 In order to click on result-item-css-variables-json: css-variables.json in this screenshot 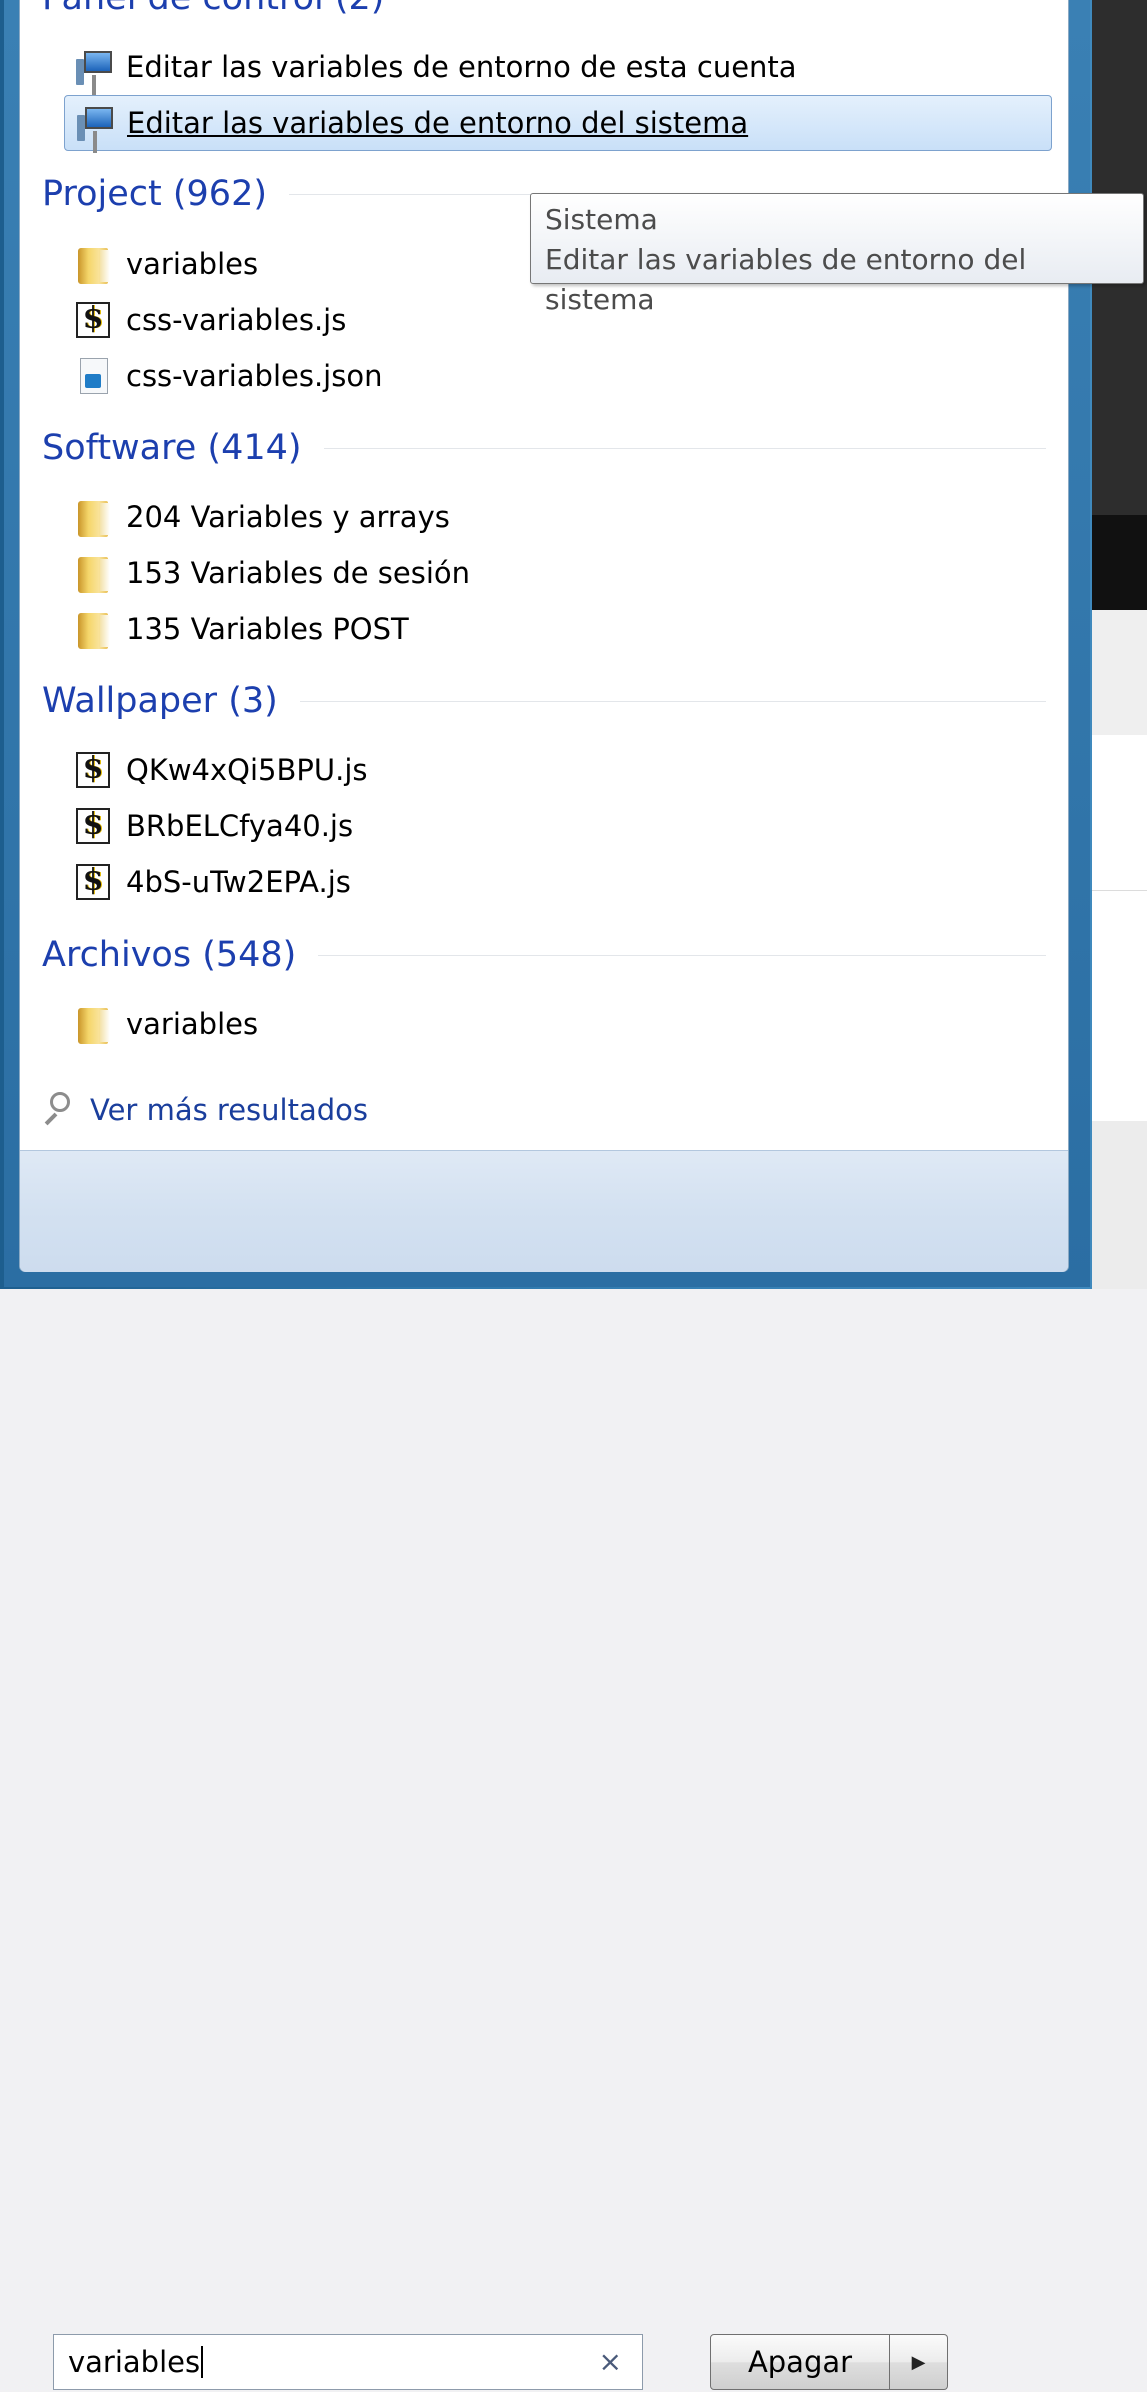, I will do `click(558, 376)`.